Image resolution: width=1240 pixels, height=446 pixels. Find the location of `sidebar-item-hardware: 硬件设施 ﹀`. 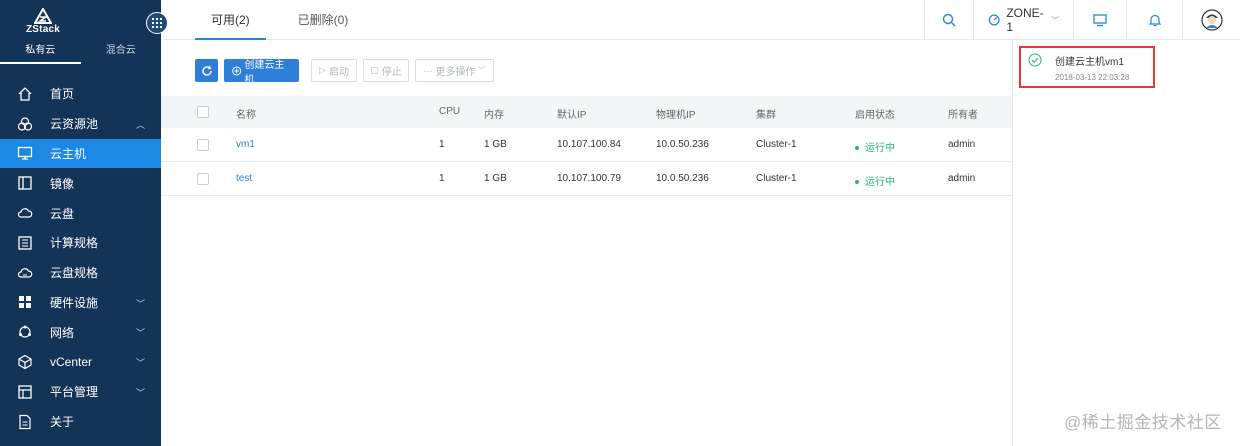

sidebar-item-hardware: 硬件设施 ﹀ is located at coordinates (80, 303).